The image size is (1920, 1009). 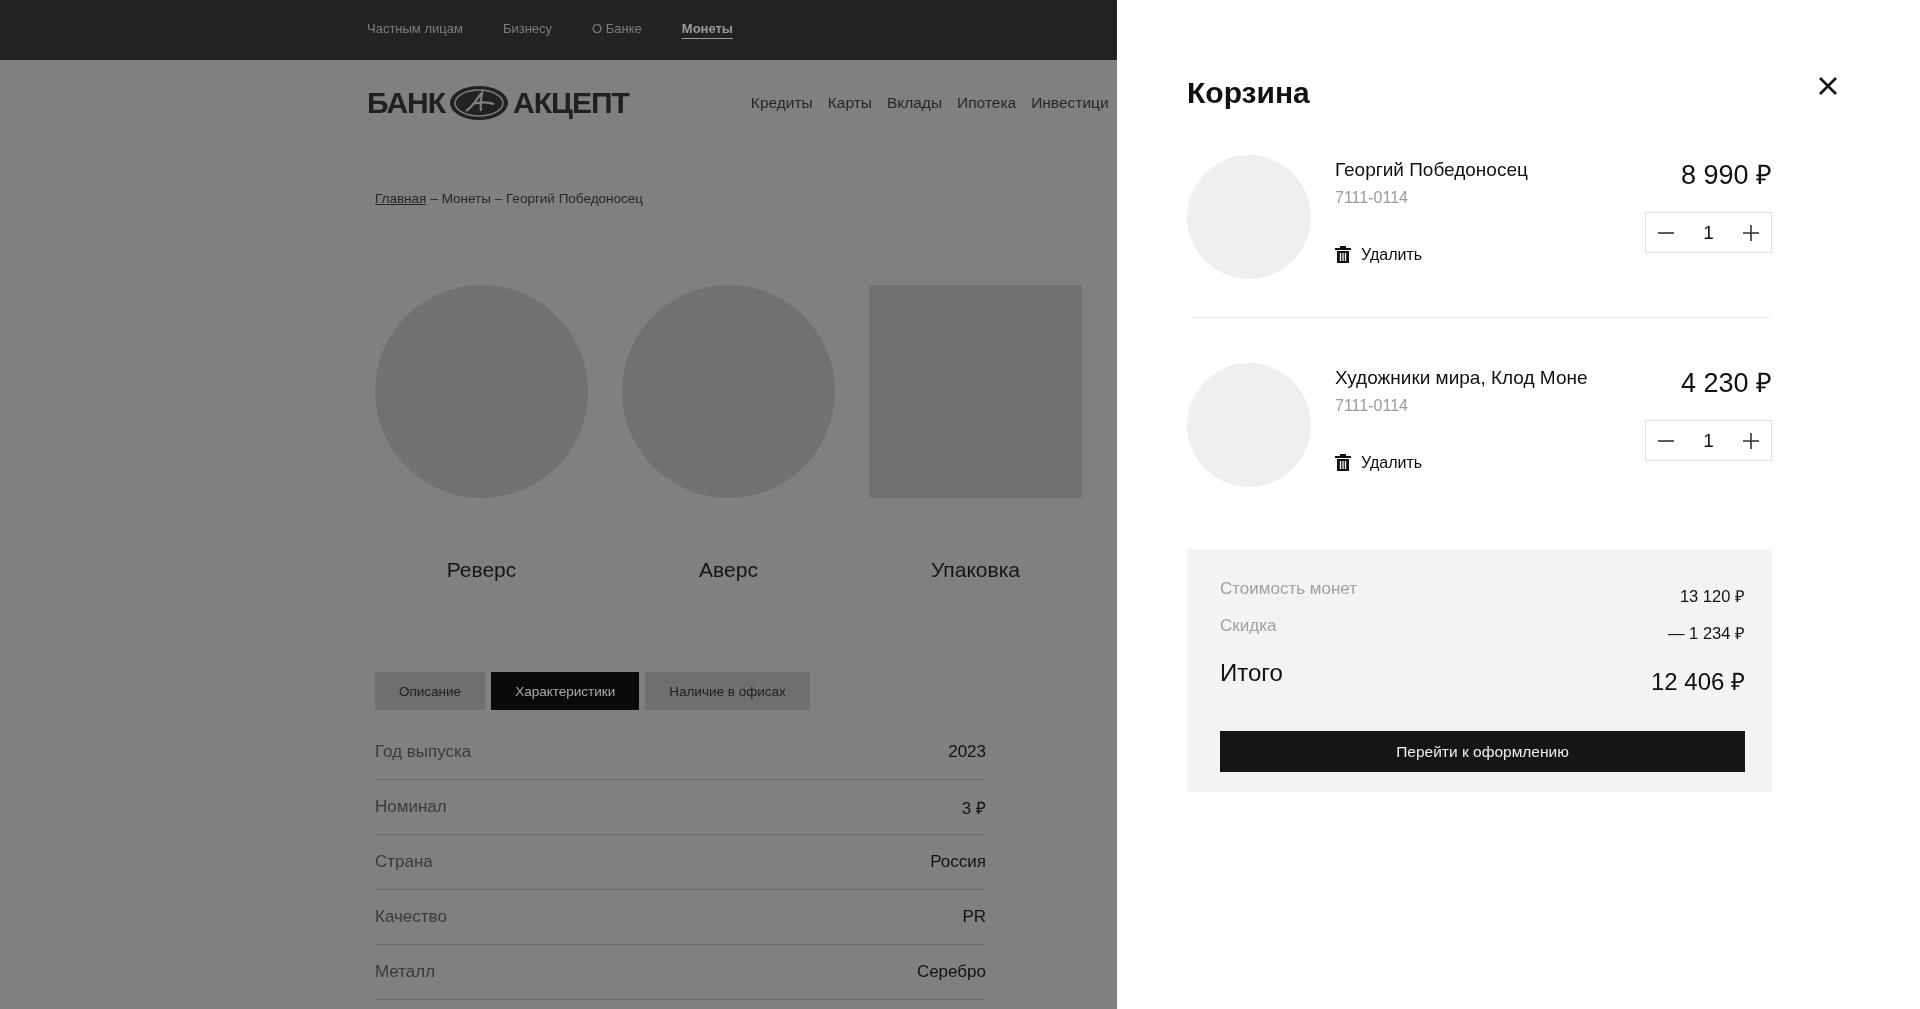 What do you see at coordinates (727, 691) in the screenshot?
I see `tab: Наличие в офисах` at bounding box center [727, 691].